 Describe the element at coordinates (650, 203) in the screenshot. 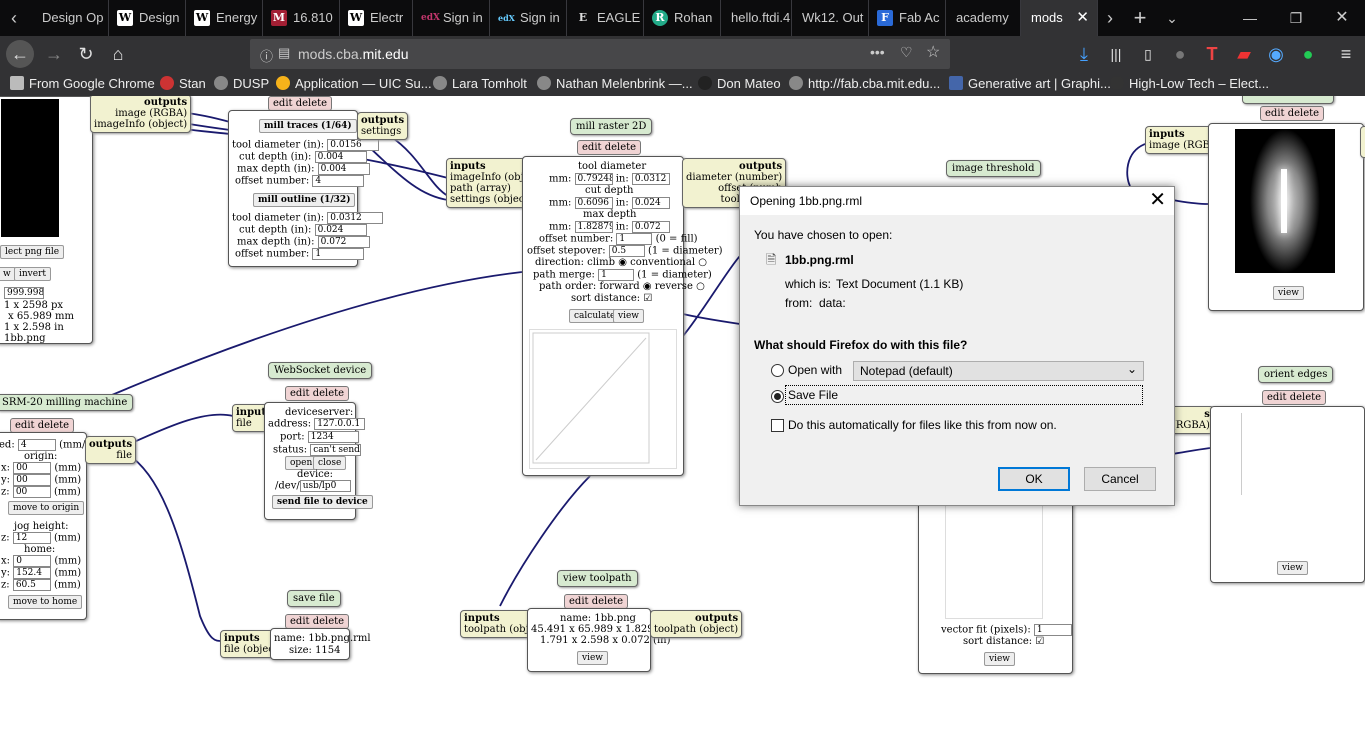

I see `cut-depth-in-input: 0.024` at that location.